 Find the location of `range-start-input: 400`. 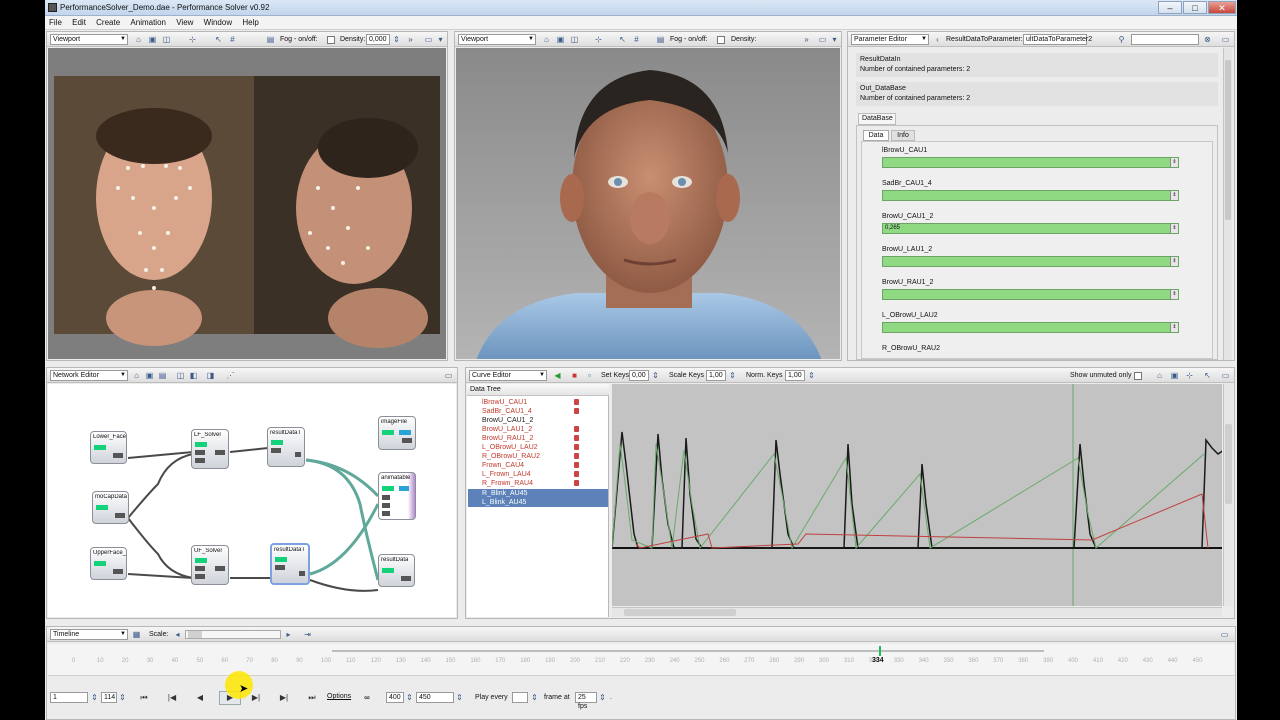

range-start-input: 400 is located at coordinates (395, 697).